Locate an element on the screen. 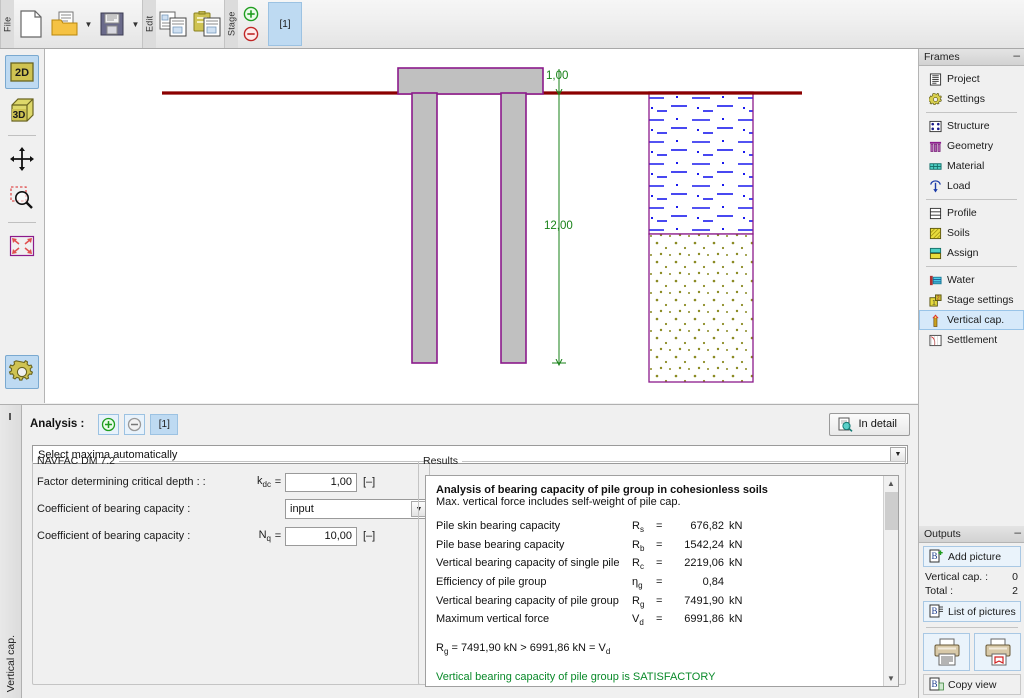  sidebar-item-label: Structure is located at coordinates (968, 126).